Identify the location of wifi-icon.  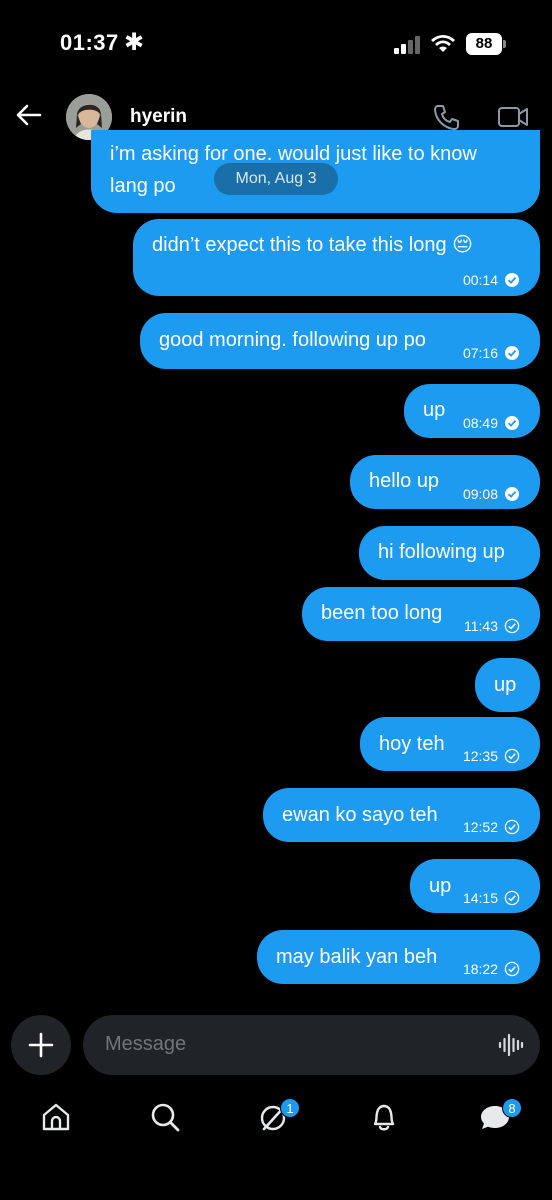
(443, 43).